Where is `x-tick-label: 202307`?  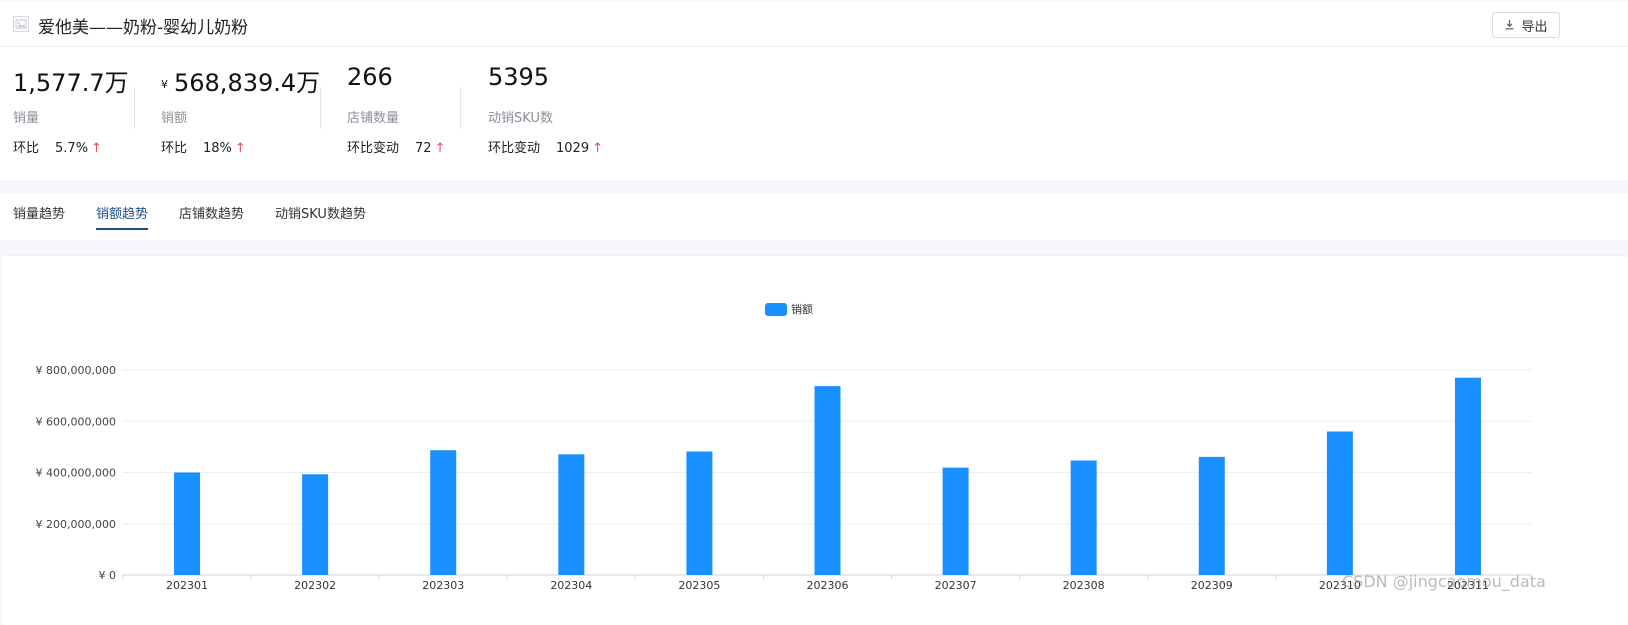 x-tick-label: 202307 is located at coordinates (956, 585).